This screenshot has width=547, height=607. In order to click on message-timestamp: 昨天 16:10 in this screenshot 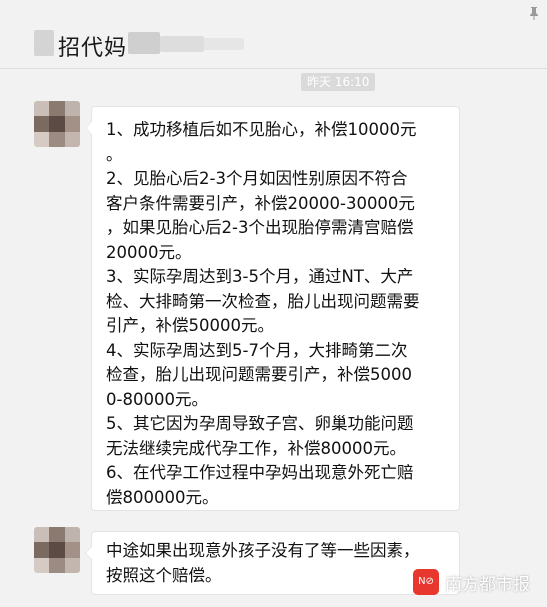, I will do `click(338, 82)`.